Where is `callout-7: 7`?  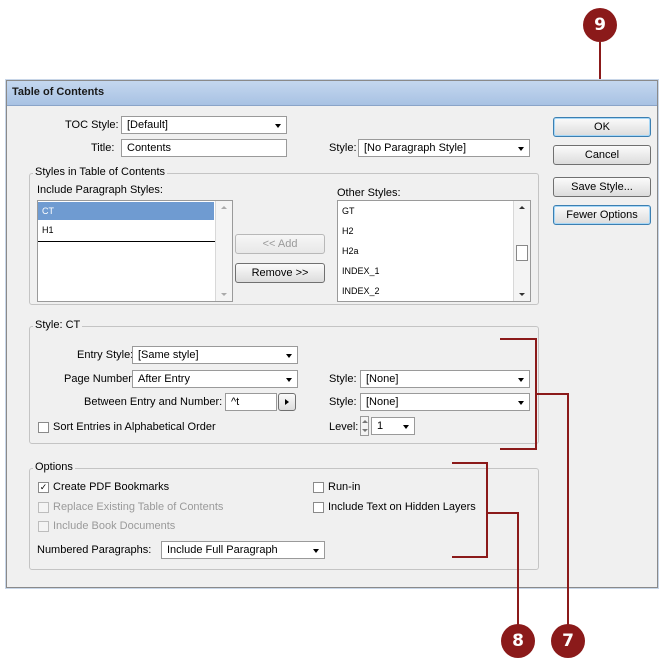 callout-7: 7 is located at coordinates (568, 641).